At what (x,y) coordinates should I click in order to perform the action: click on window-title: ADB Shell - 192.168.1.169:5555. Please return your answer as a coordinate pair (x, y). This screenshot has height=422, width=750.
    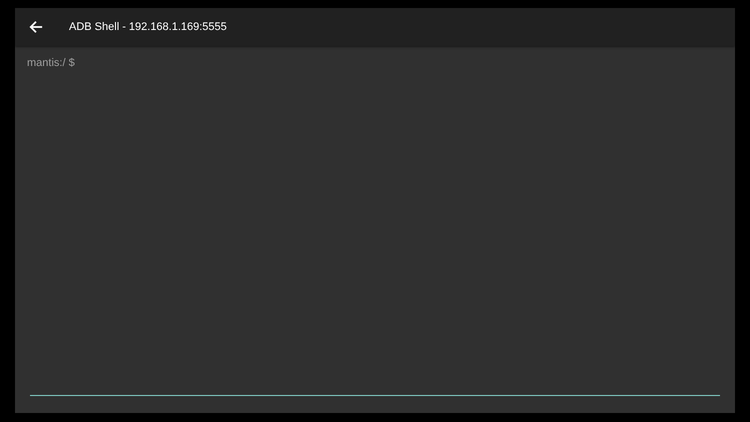
    Looking at the image, I should click on (148, 27).